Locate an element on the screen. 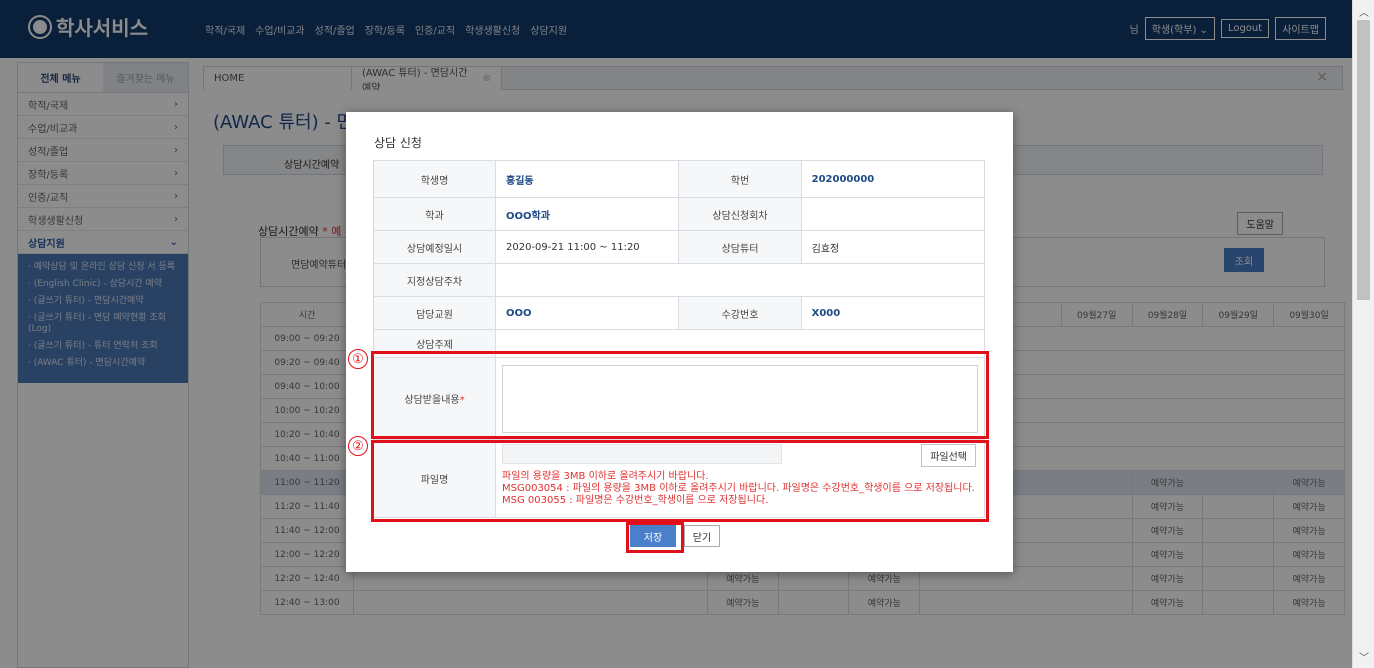 This screenshot has height=668, width=1374. department-label: 학과 is located at coordinates (434, 214).